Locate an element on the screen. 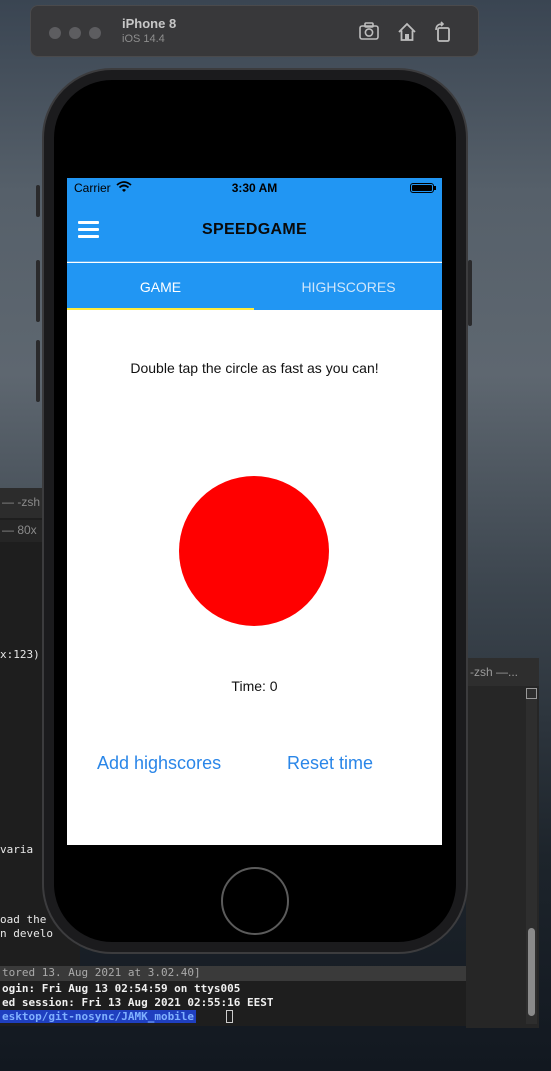 The height and width of the screenshot is (1071, 551). reset-time-button: Reset time is located at coordinates (330, 763).